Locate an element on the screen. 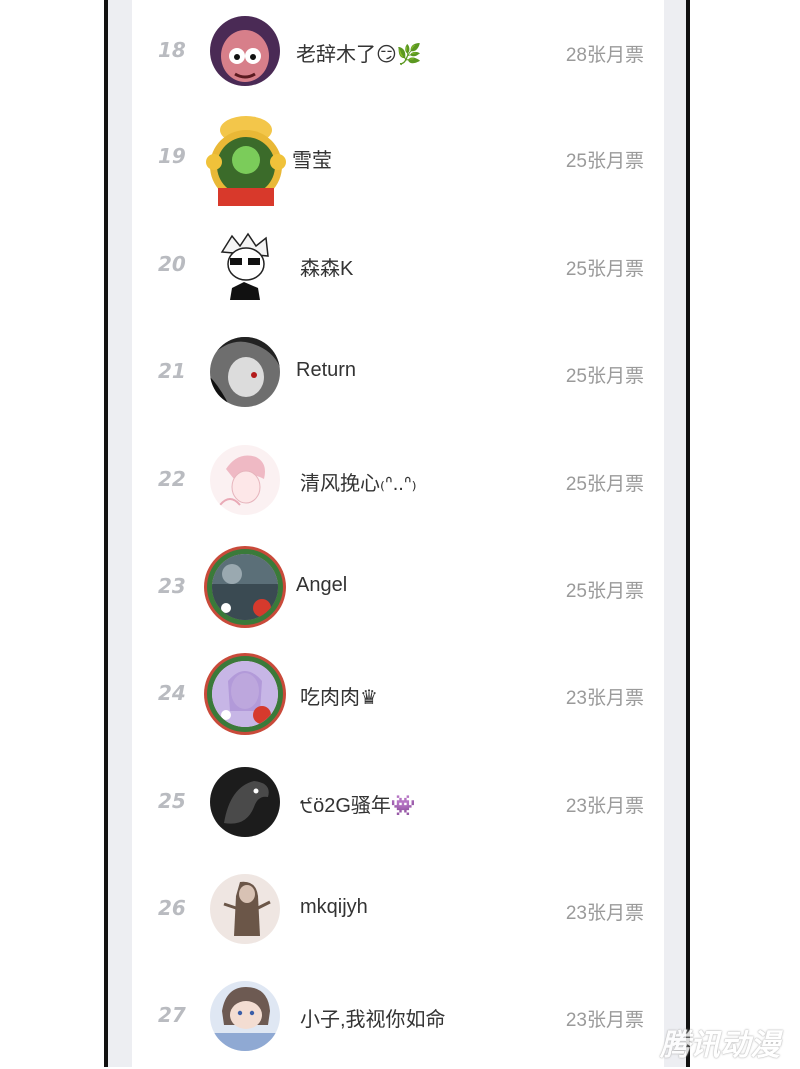 This screenshot has width=800, height=1069. rank-number: 25 is located at coordinates (172, 801).